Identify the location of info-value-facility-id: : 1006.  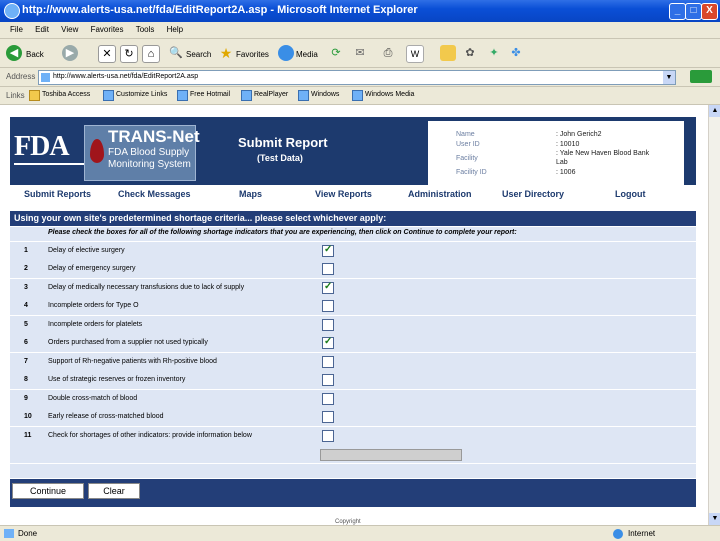
(566, 172).